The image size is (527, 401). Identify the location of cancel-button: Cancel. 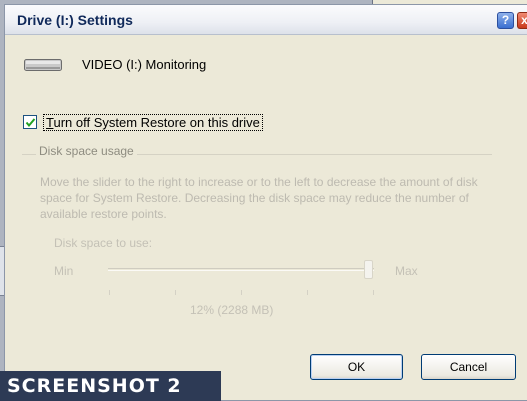
(468, 367).